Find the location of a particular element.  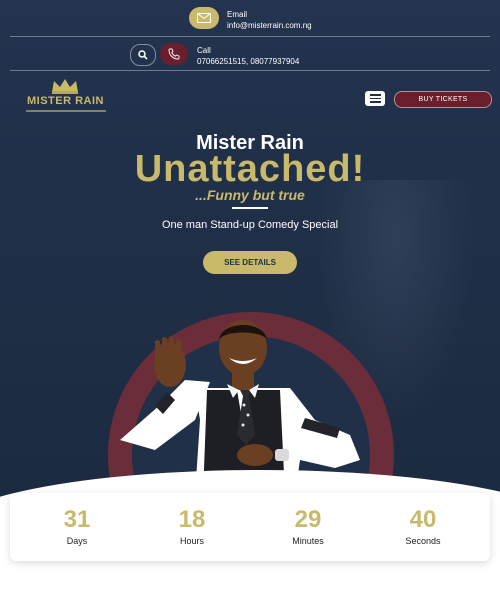

email-label: Email is located at coordinates (237, 14).